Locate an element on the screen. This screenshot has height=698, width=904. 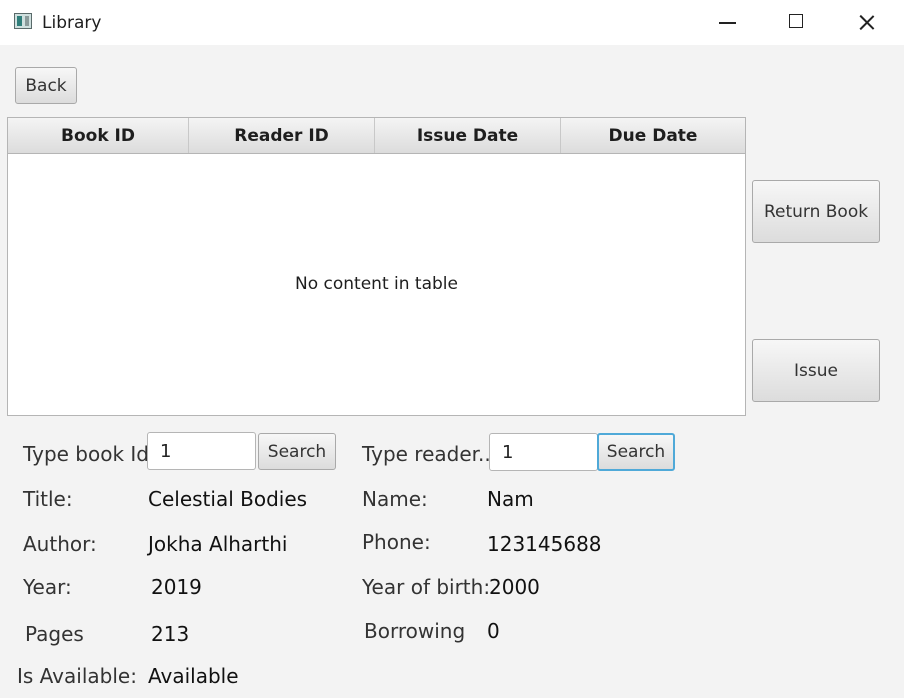
app-icon is located at coordinates (23, 21).